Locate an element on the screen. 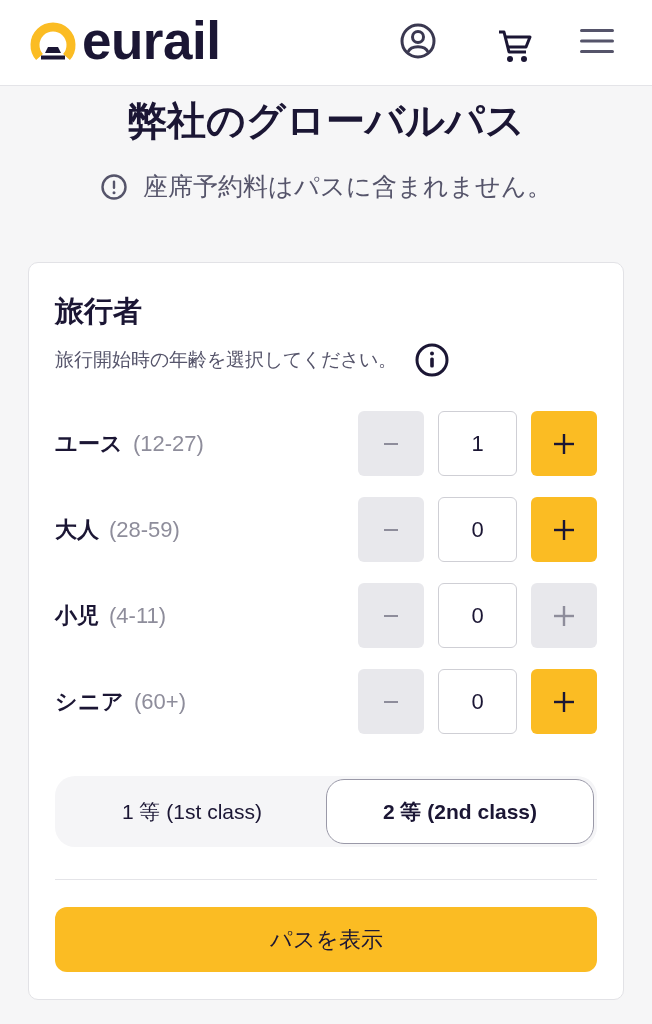 This screenshot has width=652, height=1024. cart-icon is located at coordinates (515, 45).